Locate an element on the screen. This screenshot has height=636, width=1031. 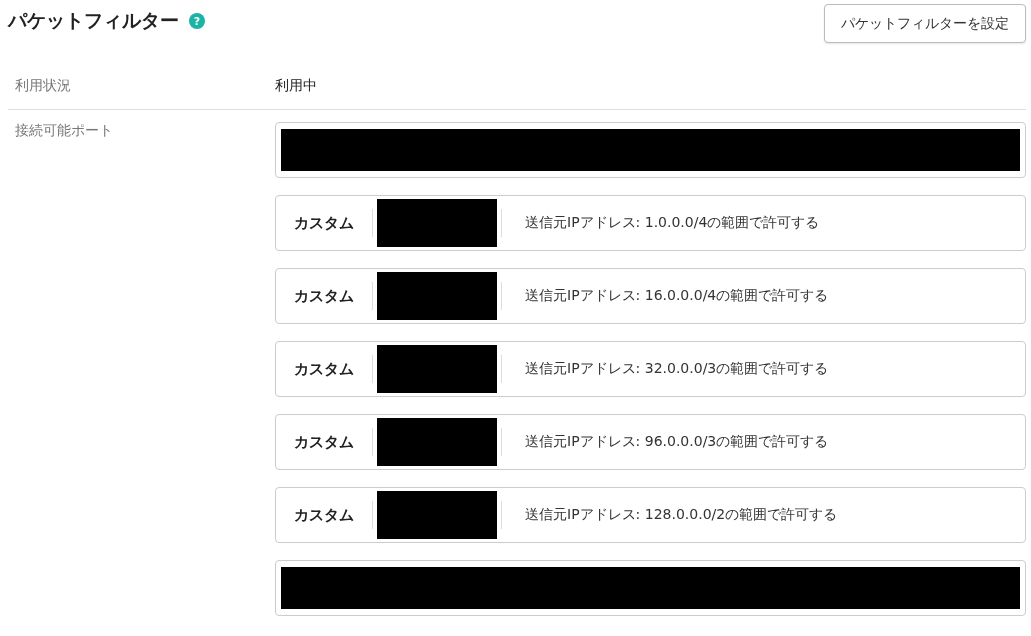
rule-source: 送信元IPアドレス: 32.0.0.0/3の範囲で許可する is located at coordinates (676, 369).